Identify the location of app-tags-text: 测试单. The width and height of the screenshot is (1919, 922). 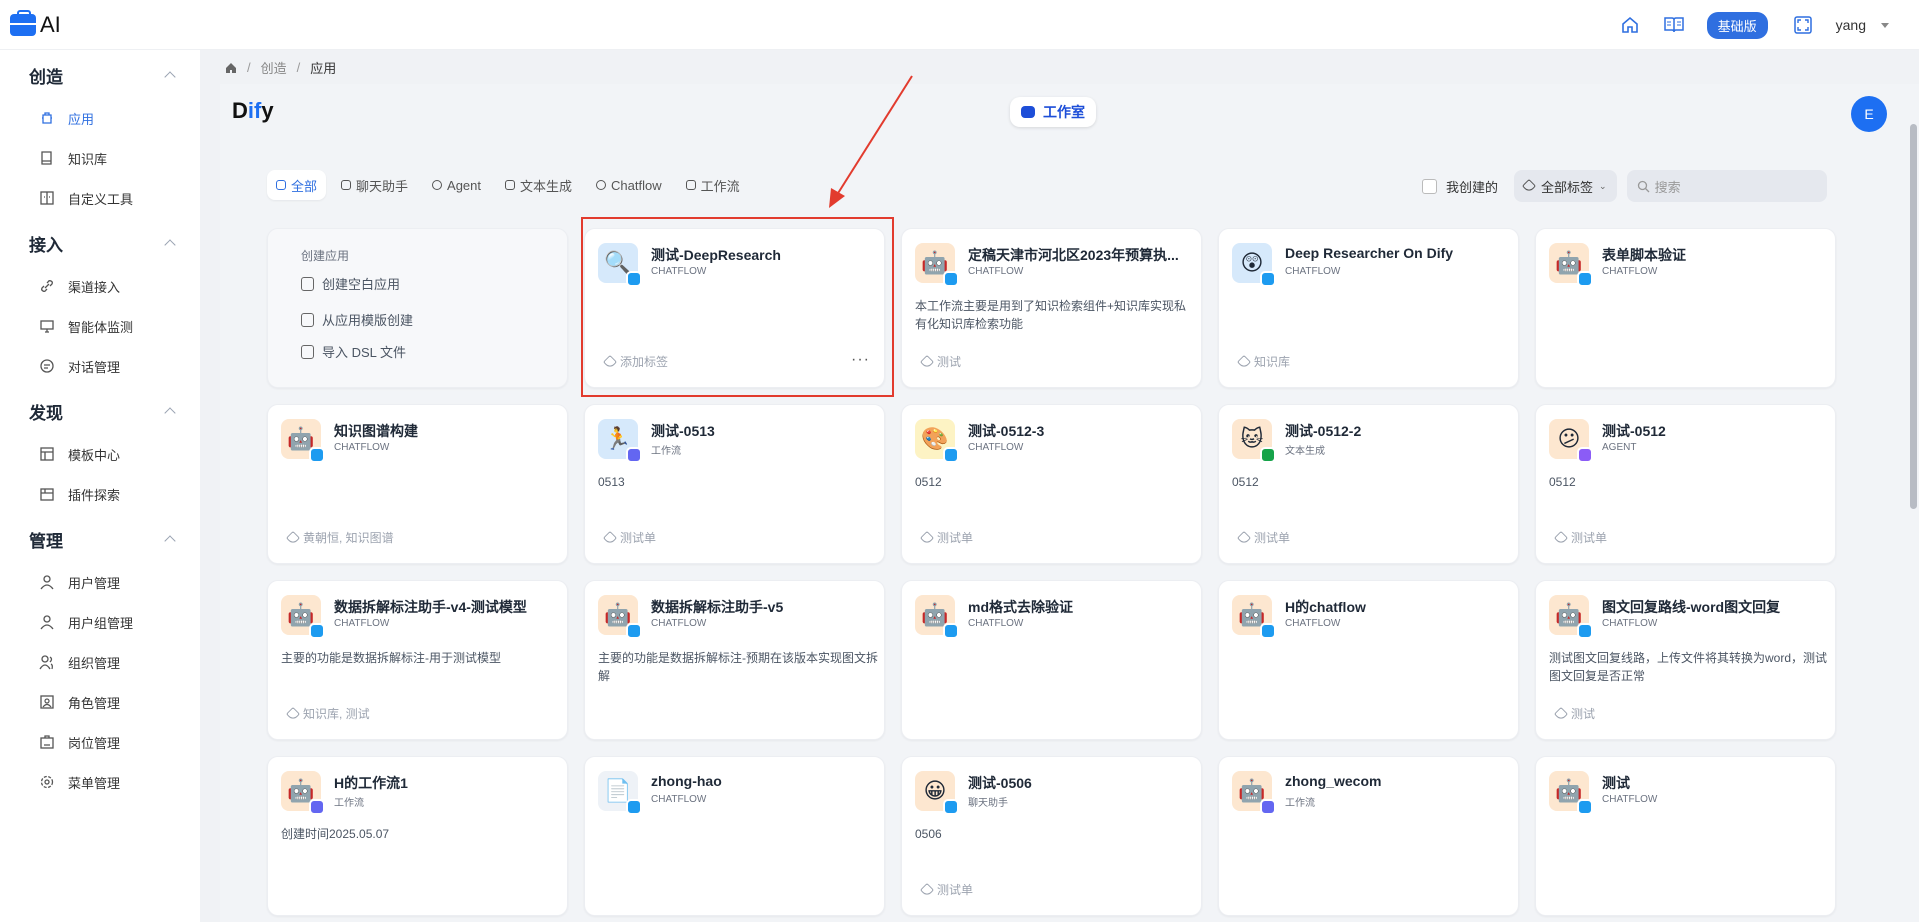
(955, 890).